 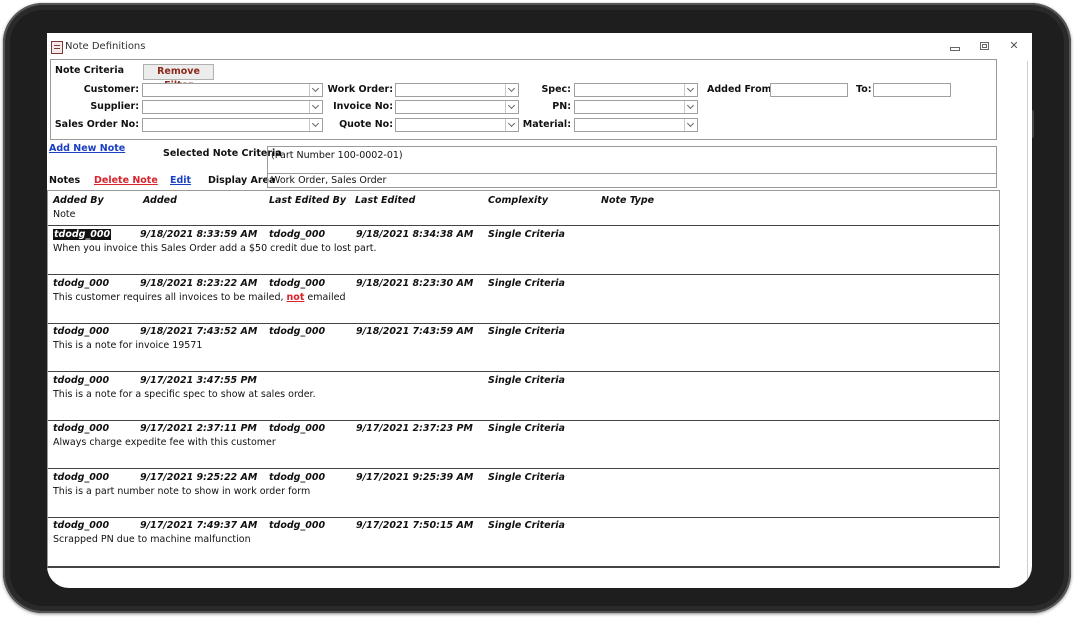 What do you see at coordinates (636, 90) in the screenshot?
I see `spec-combo` at bounding box center [636, 90].